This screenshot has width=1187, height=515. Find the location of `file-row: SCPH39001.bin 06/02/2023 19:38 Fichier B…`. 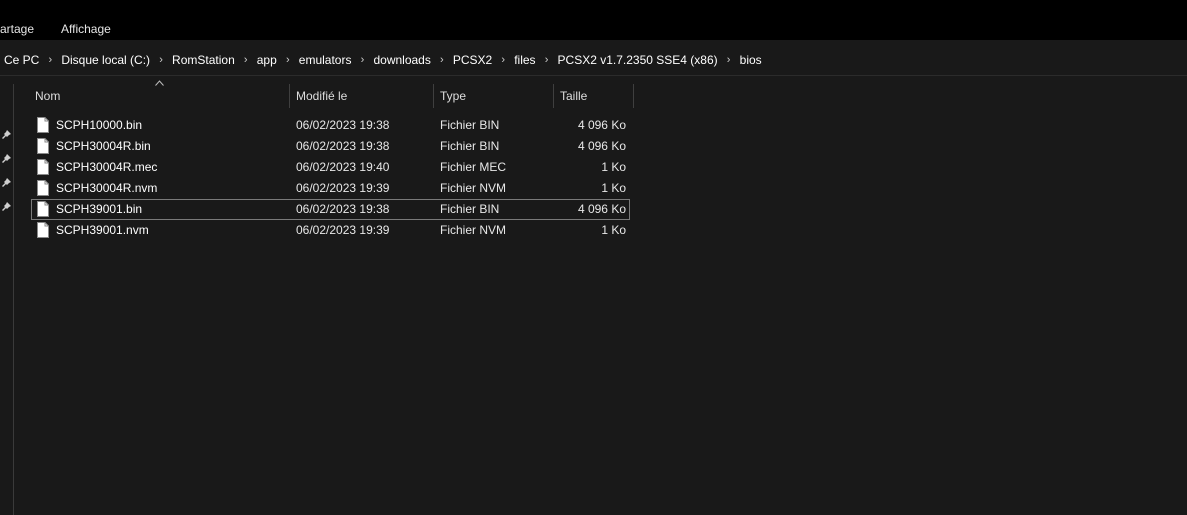

file-row: SCPH39001.bin 06/02/2023 19:38 Fichier B… is located at coordinates (330, 209).